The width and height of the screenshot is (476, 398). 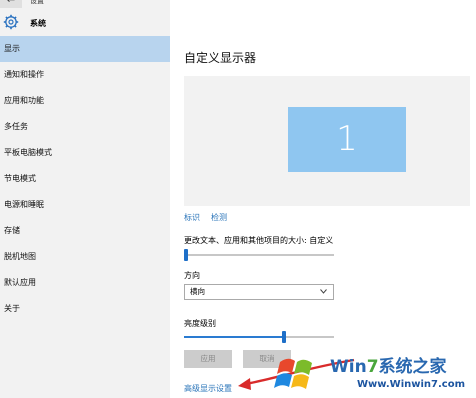 What do you see at coordinates (197, 291) in the screenshot?
I see `orientation-value: 横向` at bounding box center [197, 291].